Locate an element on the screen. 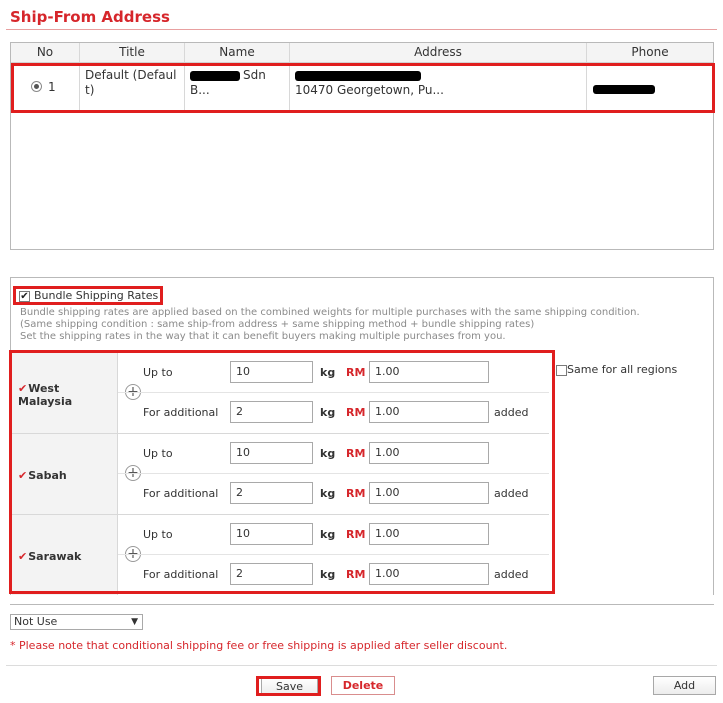  region-name-cell: ✔West Malaysia is located at coordinates (65, 393).